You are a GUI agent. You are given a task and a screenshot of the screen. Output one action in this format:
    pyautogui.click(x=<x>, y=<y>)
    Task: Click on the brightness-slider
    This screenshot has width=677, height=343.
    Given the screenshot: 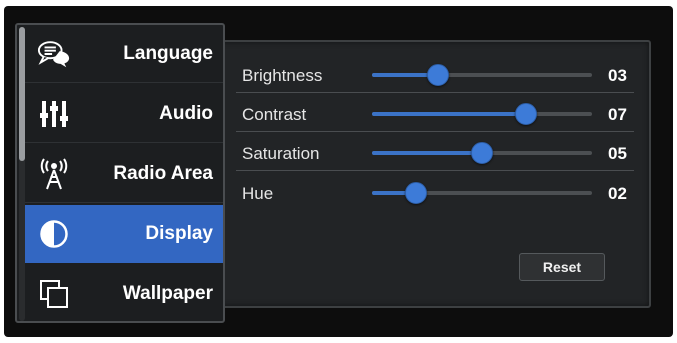 What is the action you would take?
    pyautogui.click(x=482, y=75)
    